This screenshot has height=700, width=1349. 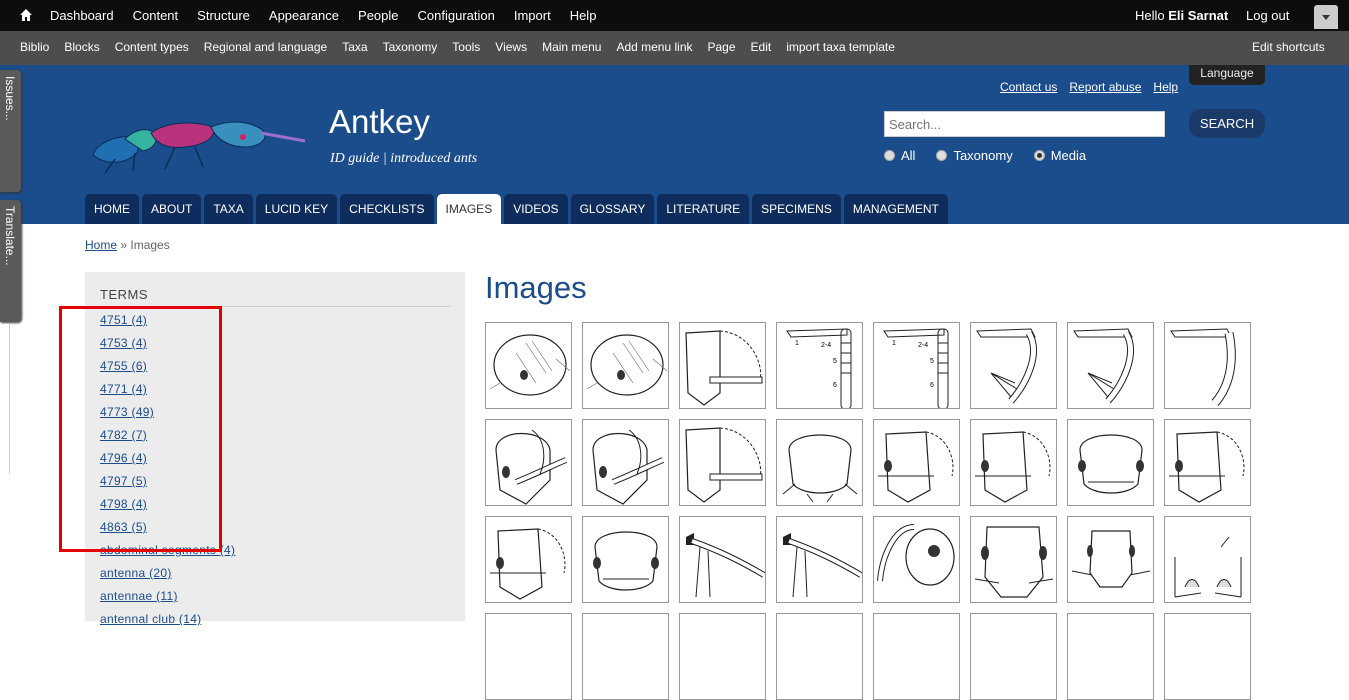 What do you see at coordinates (167, 577) in the screenshot?
I see `term-link: antenna (20)` at bounding box center [167, 577].